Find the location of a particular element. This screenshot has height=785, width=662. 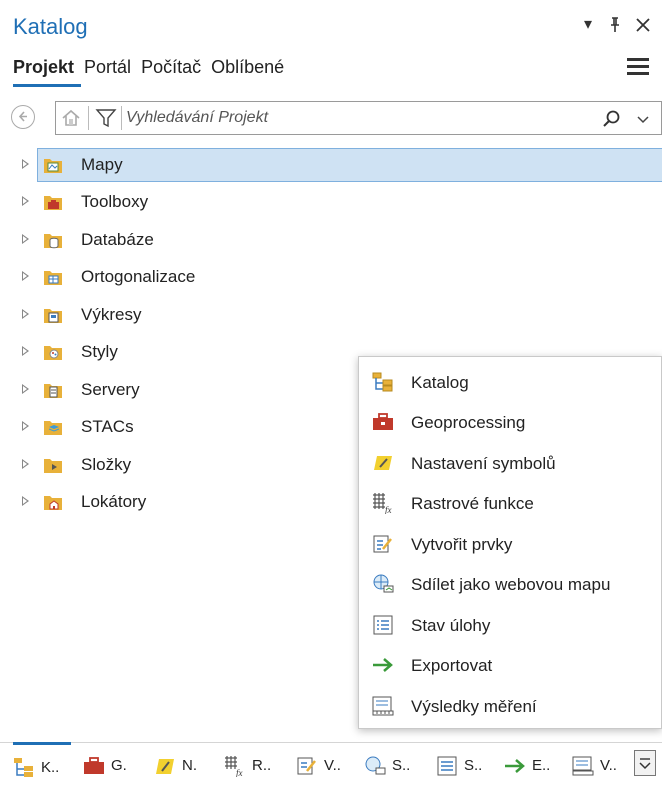

menu-item-geoprocessing: Geoprocessing is located at coordinates (510, 422).